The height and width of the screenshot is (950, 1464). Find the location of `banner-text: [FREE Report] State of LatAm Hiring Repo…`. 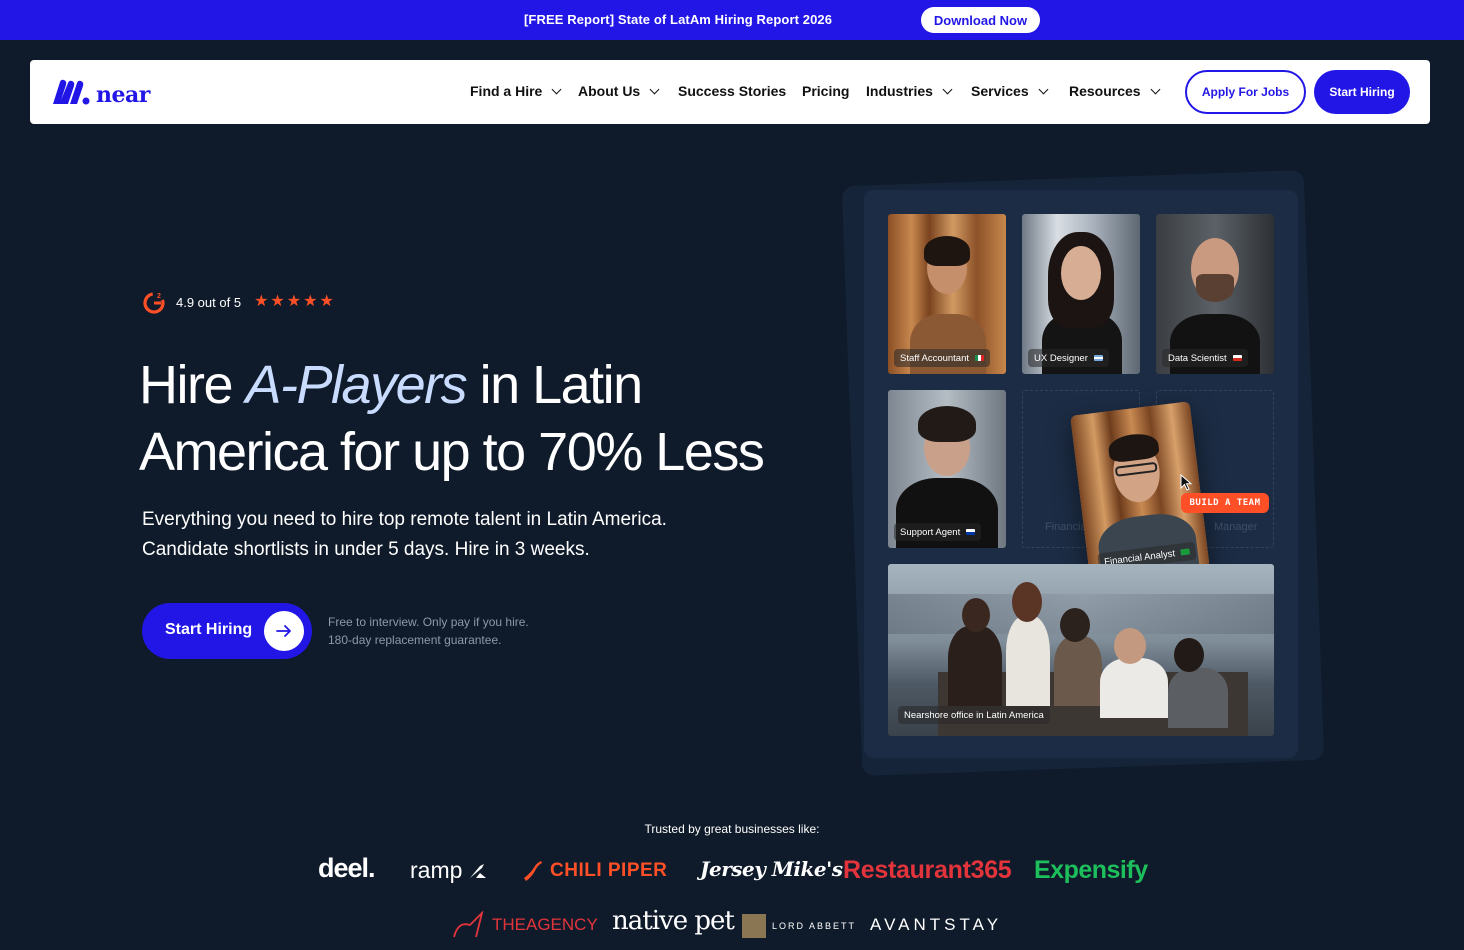

banner-text: [FREE Report] State of LatAm Hiring Repo… is located at coordinates (678, 19).